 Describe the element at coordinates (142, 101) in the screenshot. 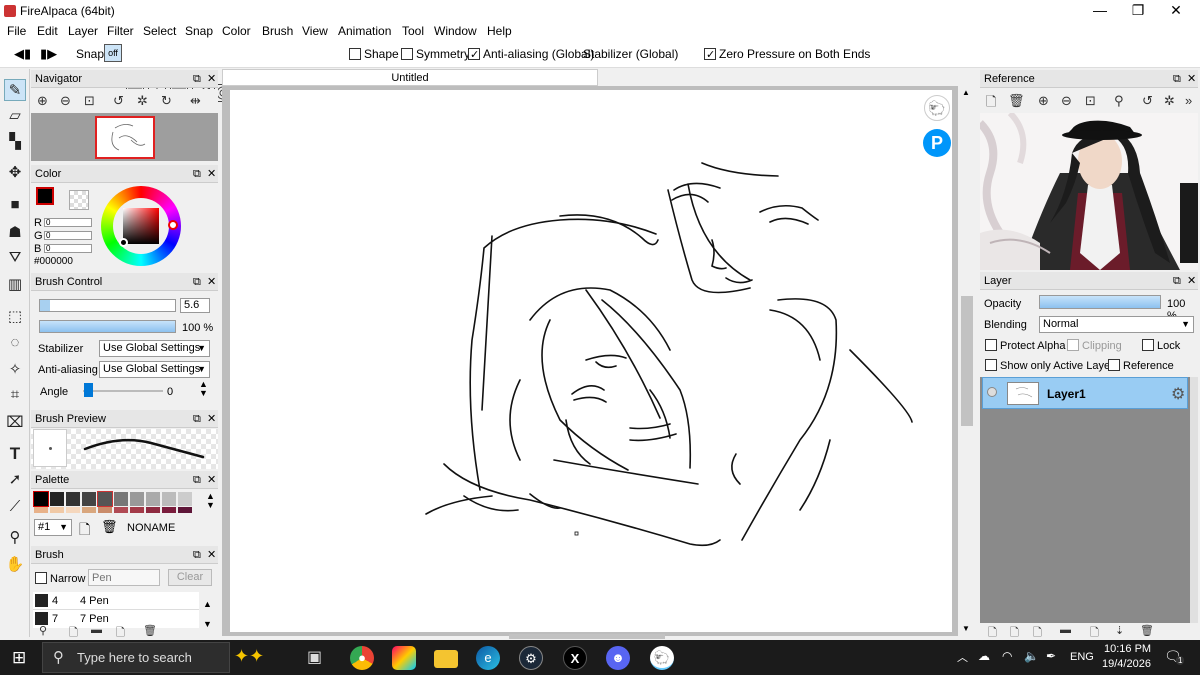

I see `reset-rotation-icon: ✲` at that location.